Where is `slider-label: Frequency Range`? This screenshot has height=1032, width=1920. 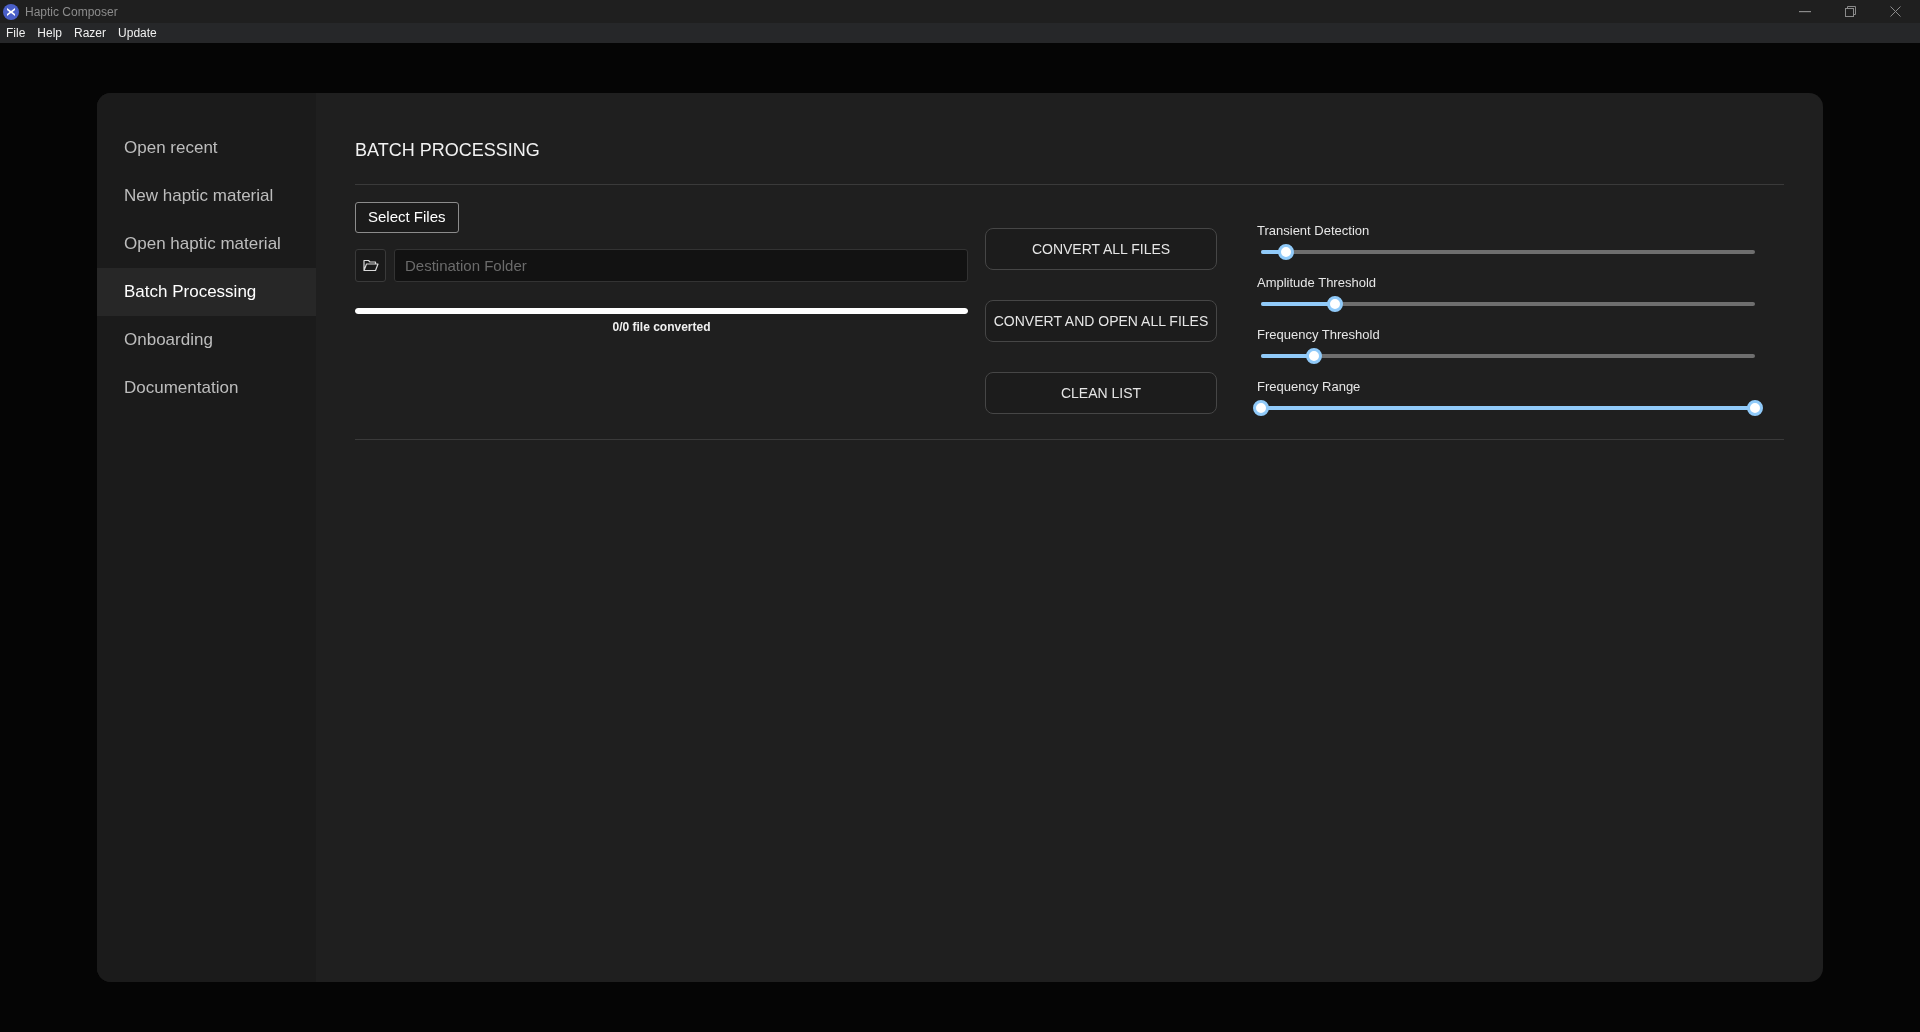 slider-label: Frequency Range is located at coordinates (1309, 387).